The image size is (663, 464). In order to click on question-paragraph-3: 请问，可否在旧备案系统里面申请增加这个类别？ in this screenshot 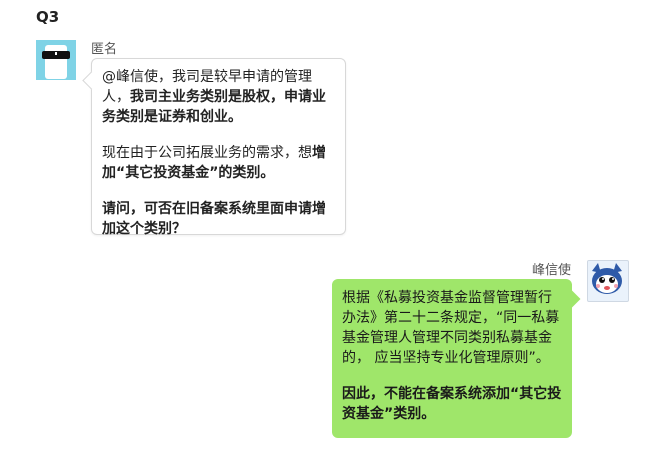, I will do `click(214, 219)`.